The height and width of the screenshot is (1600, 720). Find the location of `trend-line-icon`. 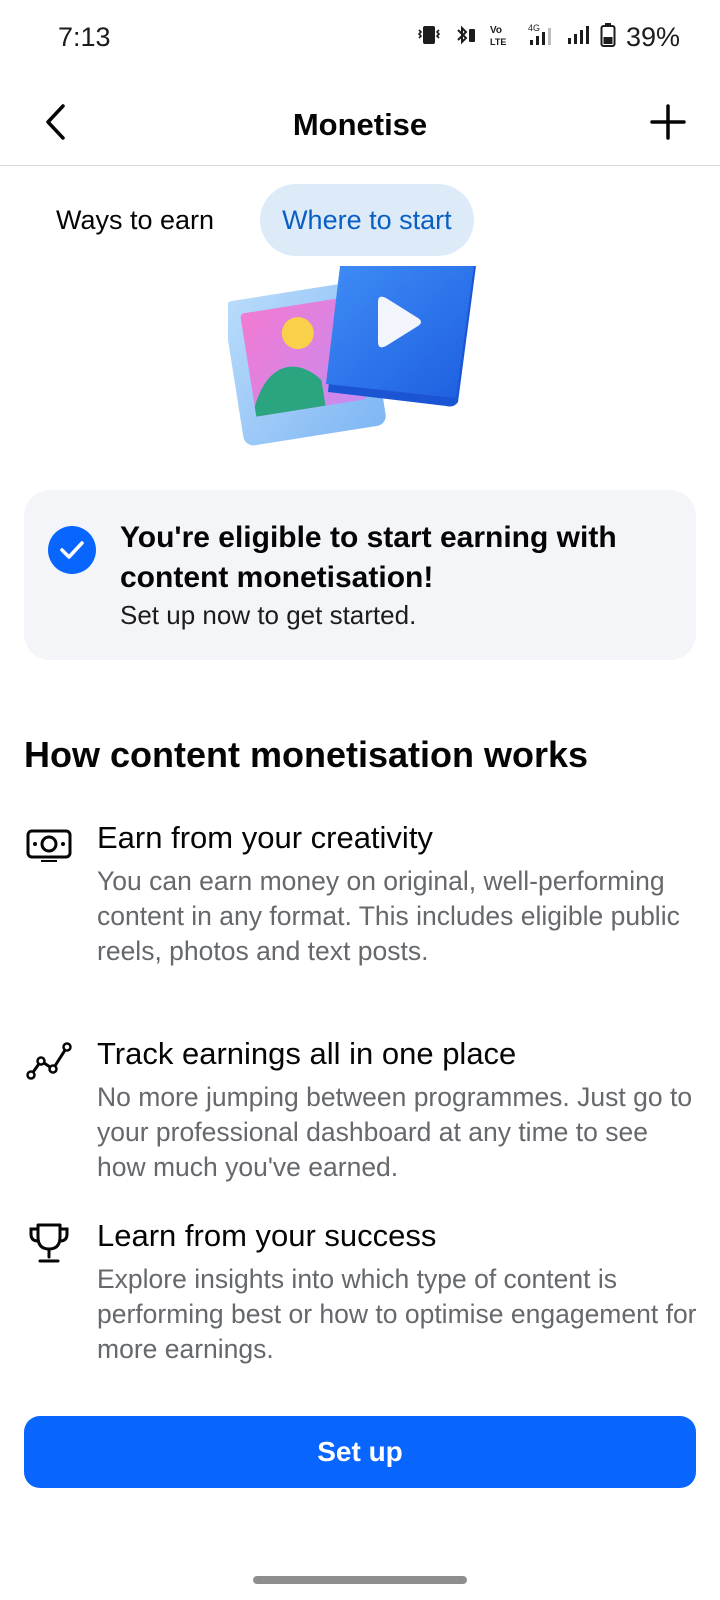

trend-line-icon is located at coordinates (49, 1061).